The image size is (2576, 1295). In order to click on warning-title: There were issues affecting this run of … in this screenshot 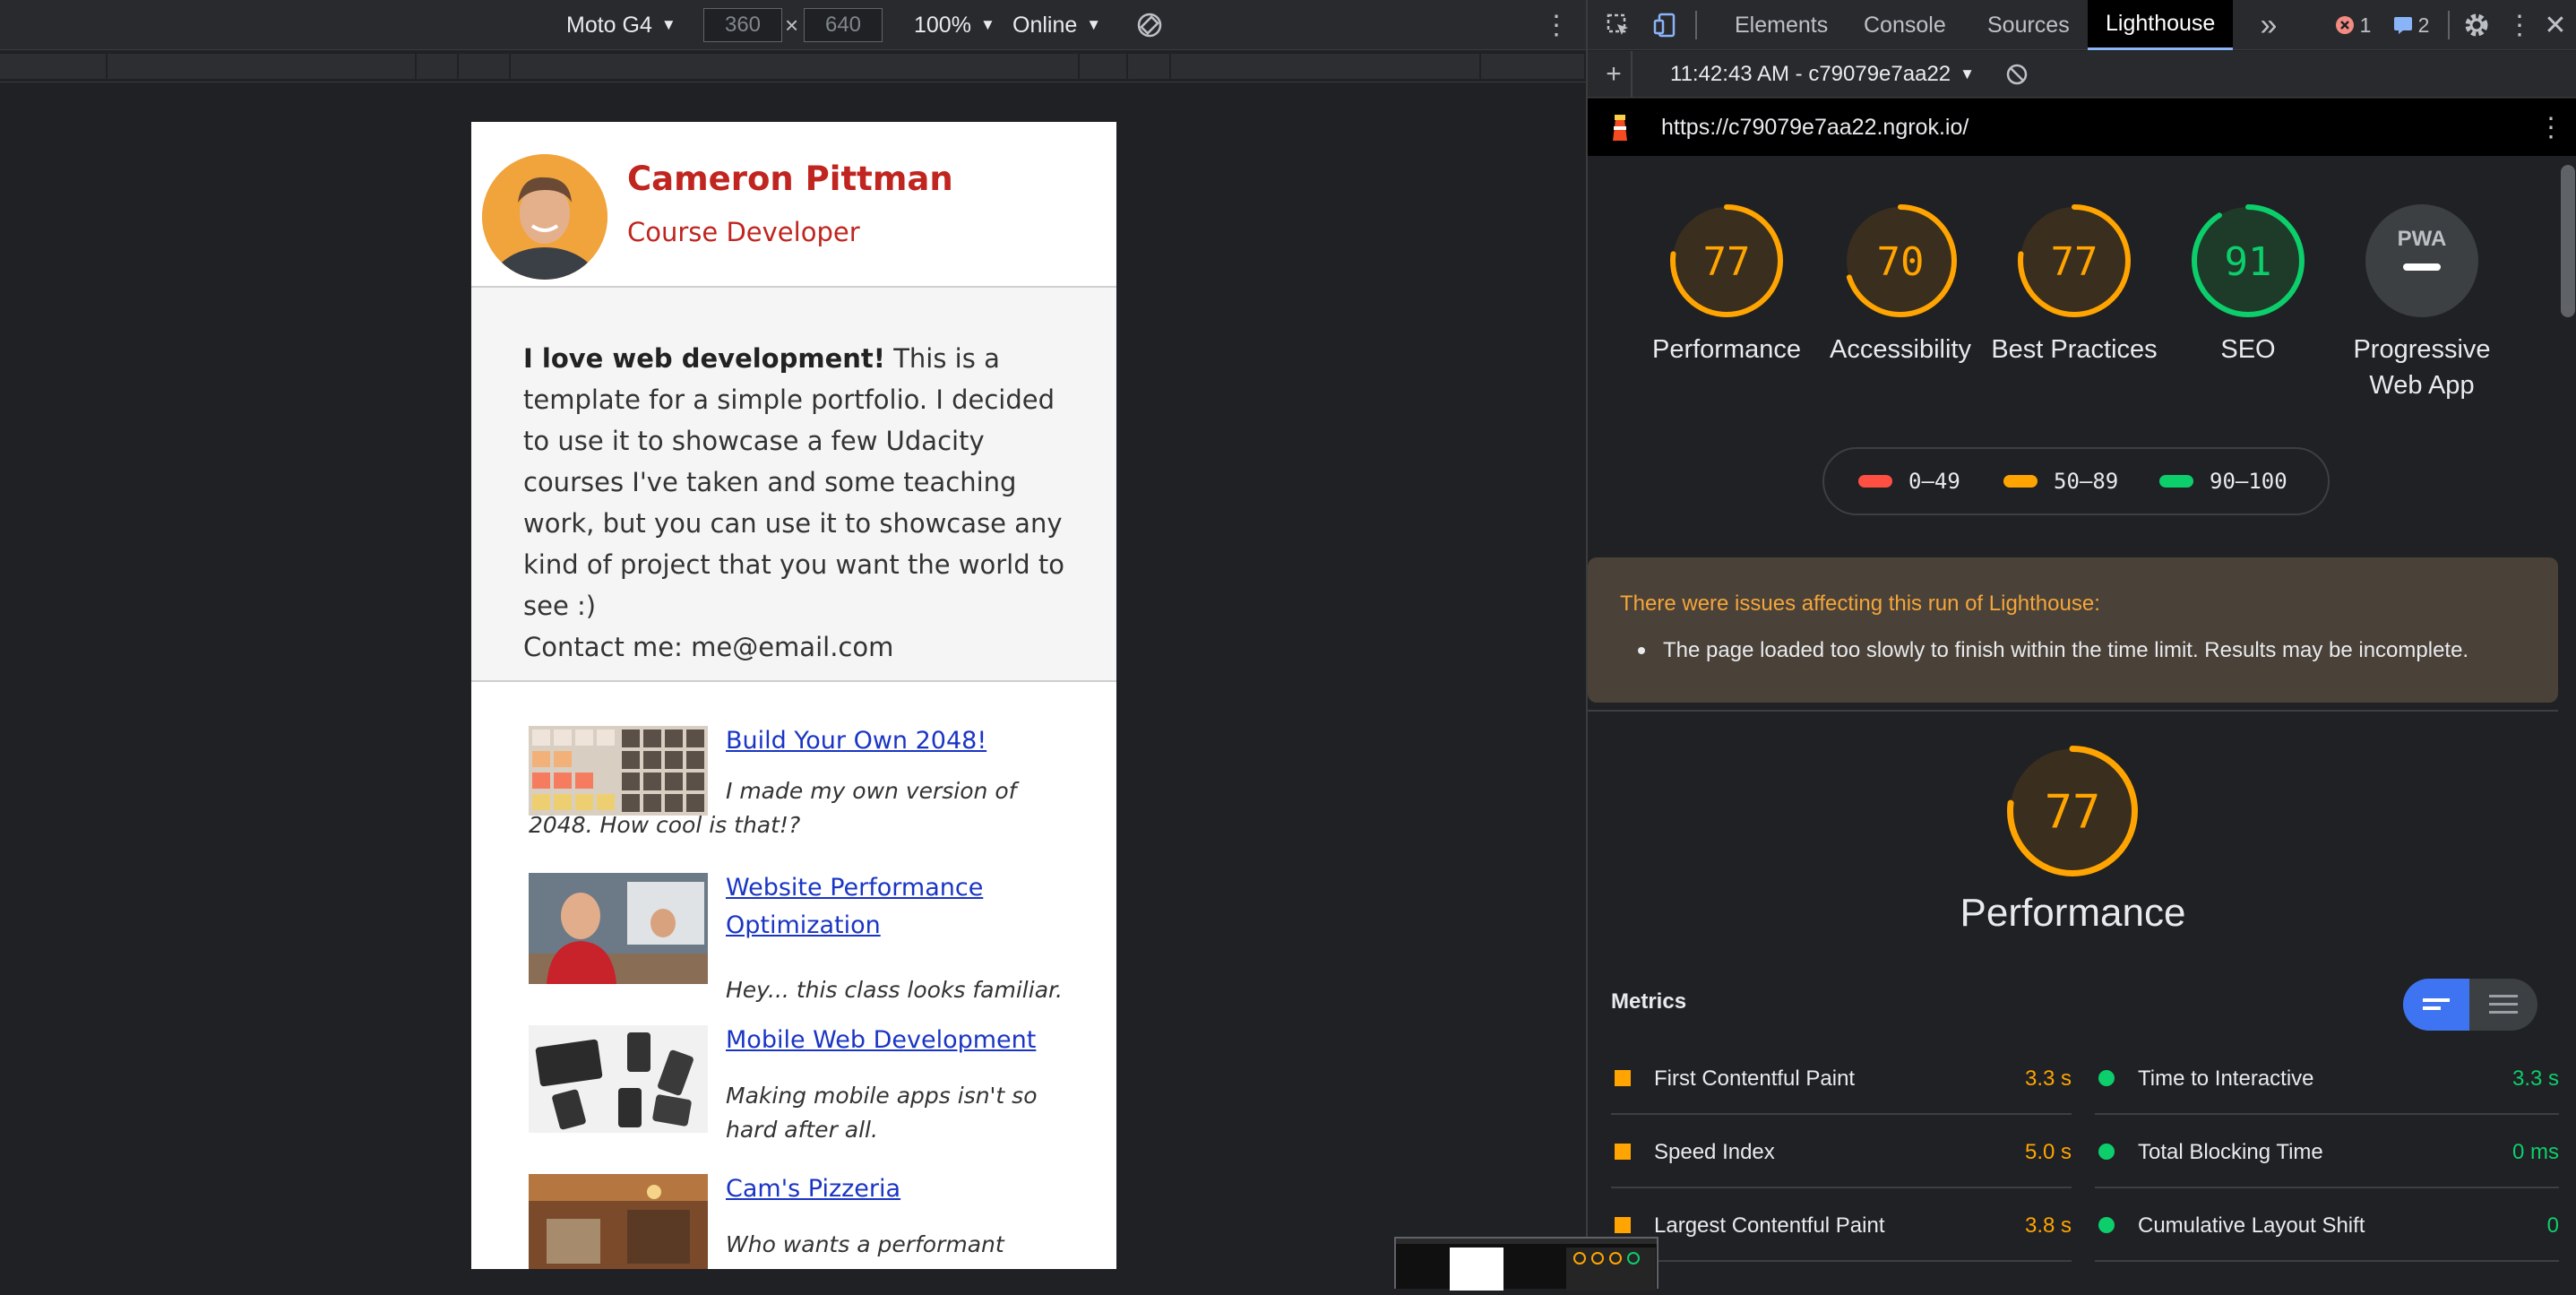, I will do `click(1860, 603)`.